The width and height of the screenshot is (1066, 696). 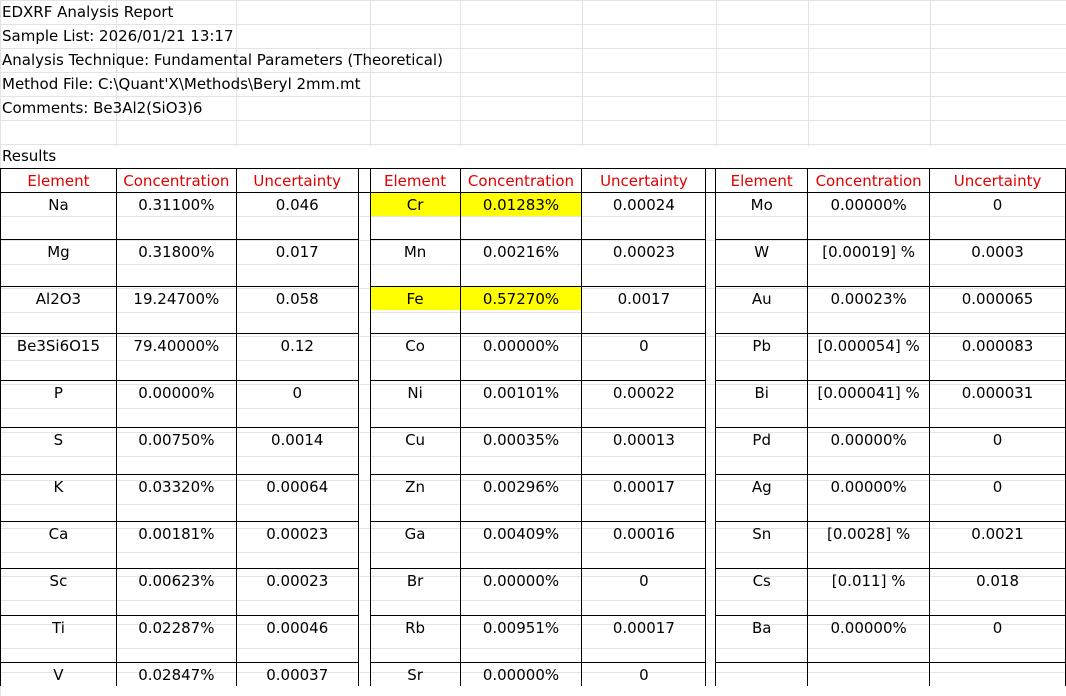 I want to click on cell-concentration: 79.40000%, so click(x=176, y=345).